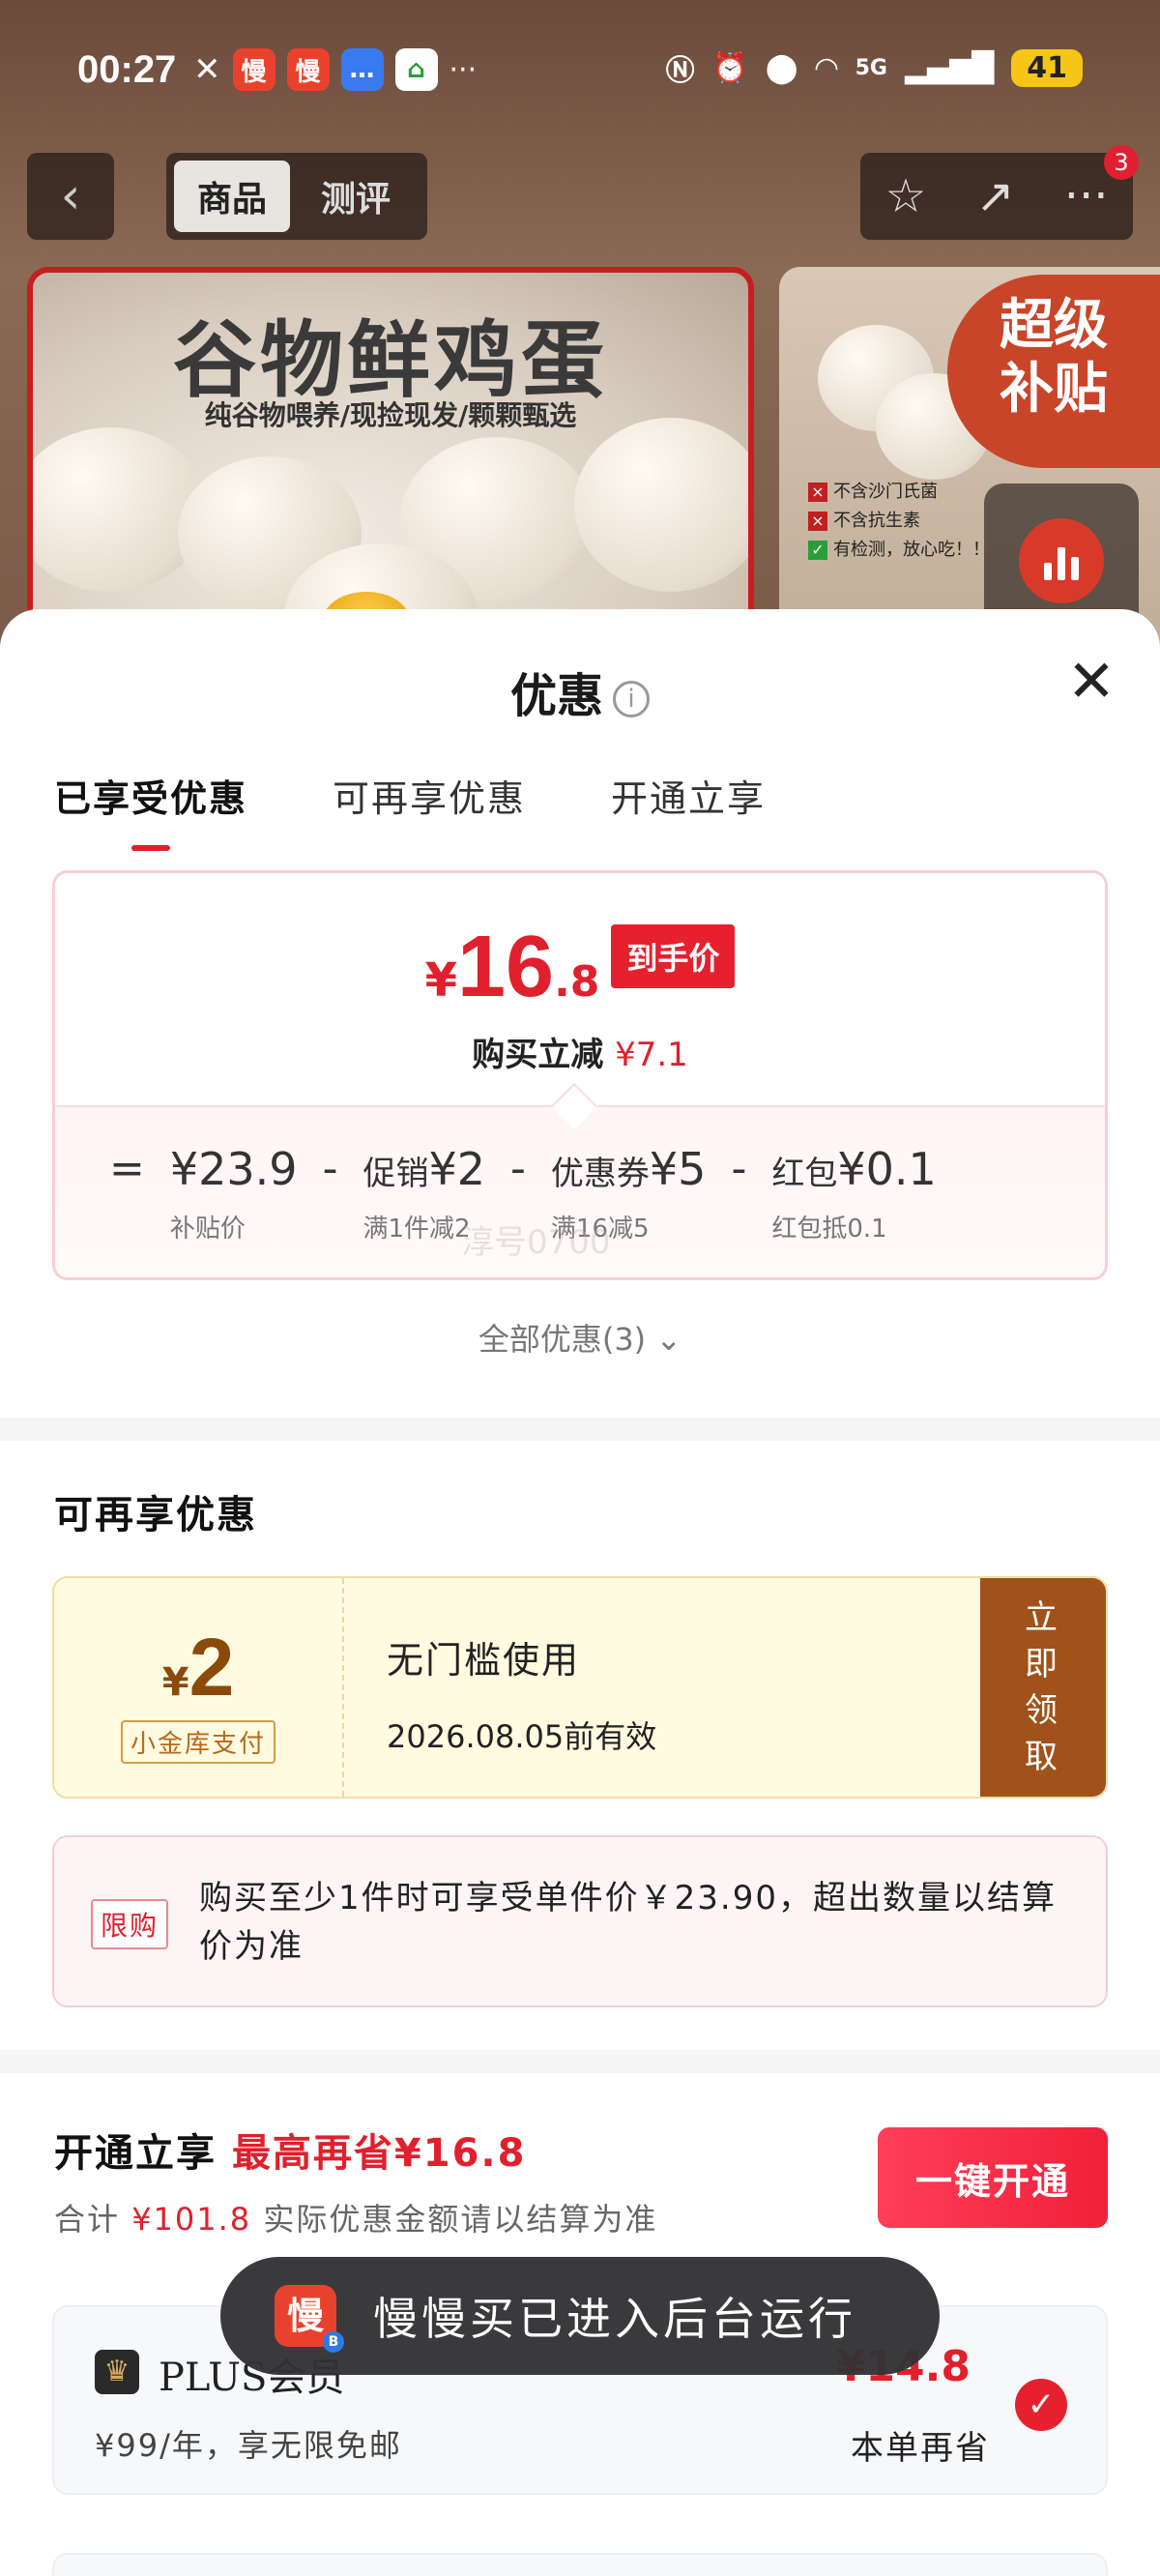 The width and height of the screenshot is (1160, 2576). What do you see at coordinates (232, 196) in the screenshot?
I see `tab-product: 商品` at bounding box center [232, 196].